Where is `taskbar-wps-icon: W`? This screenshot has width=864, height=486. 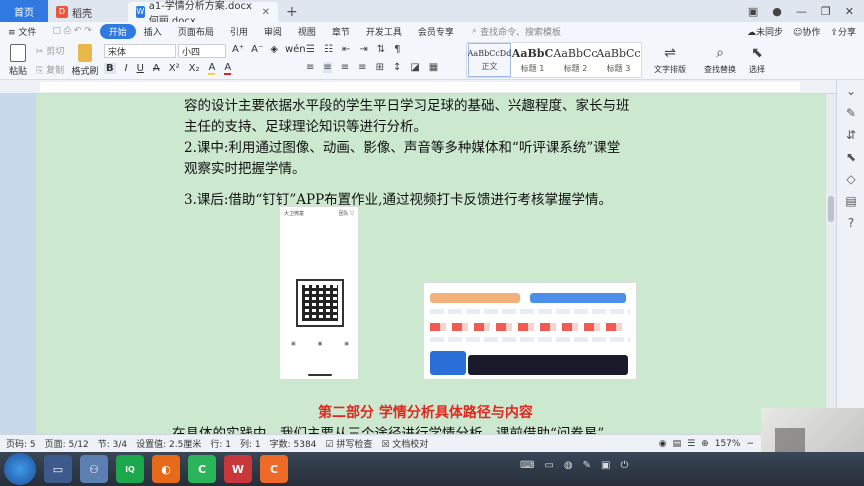 taskbar-wps-icon: W is located at coordinates (238, 469).